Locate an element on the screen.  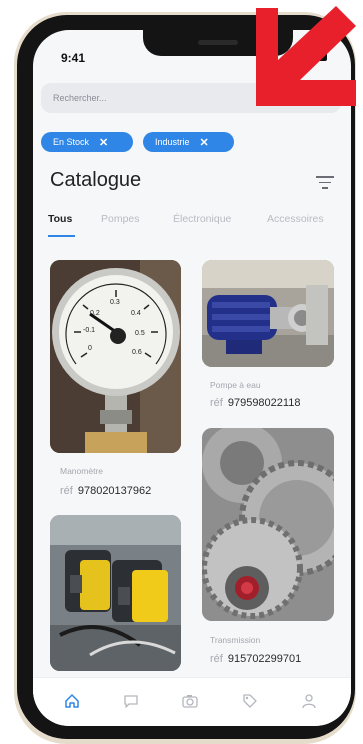
tab-electronique: Électronique is located at coordinates (202, 219).